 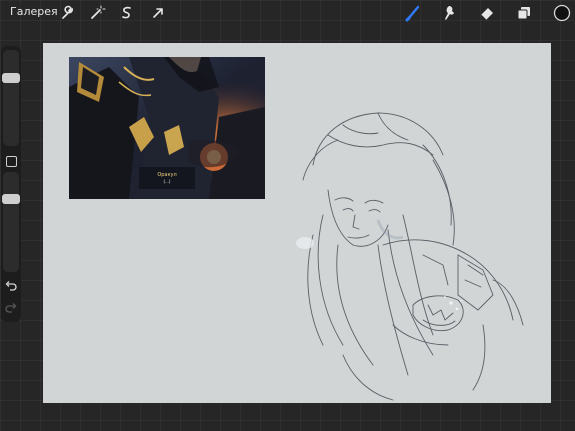 What do you see at coordinates (11, 222) in the screenshot?
I see `opacity-slider` at bounding box center [11, 222].